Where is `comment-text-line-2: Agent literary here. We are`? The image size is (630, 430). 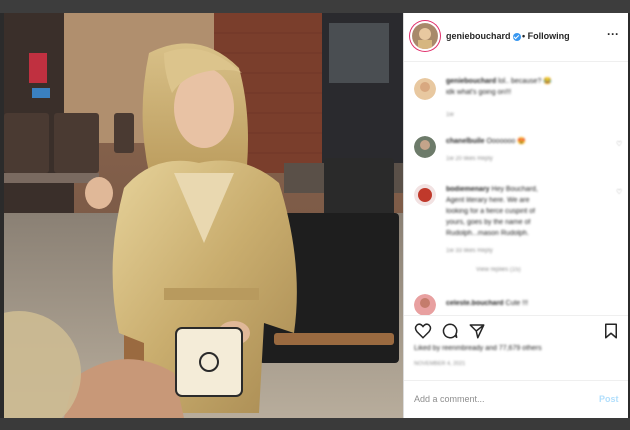
comment-text-line-2: Agent literary here. We are is located at coordinates (488, 200).